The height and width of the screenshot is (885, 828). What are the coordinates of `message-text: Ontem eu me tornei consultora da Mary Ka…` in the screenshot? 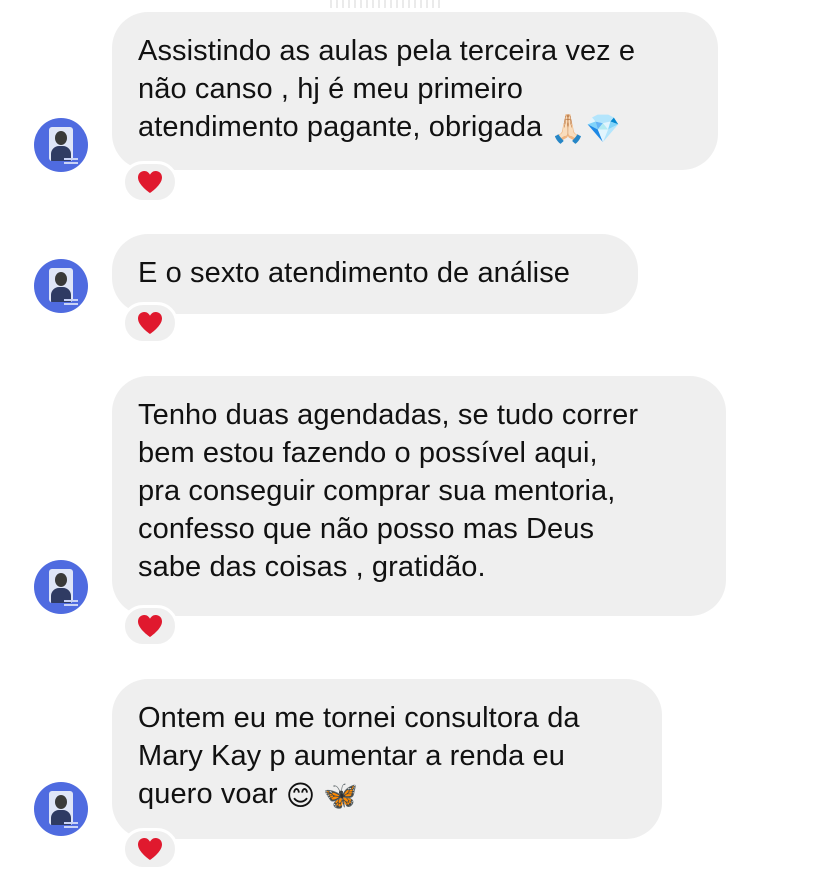 It's located at (359, 756).